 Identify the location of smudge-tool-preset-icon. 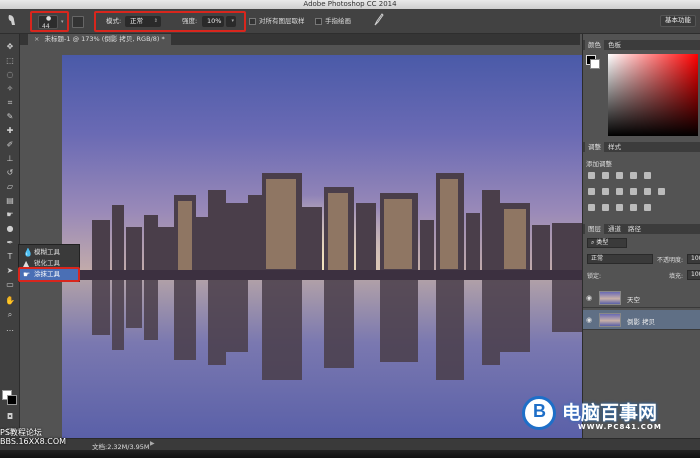
(12, 21).